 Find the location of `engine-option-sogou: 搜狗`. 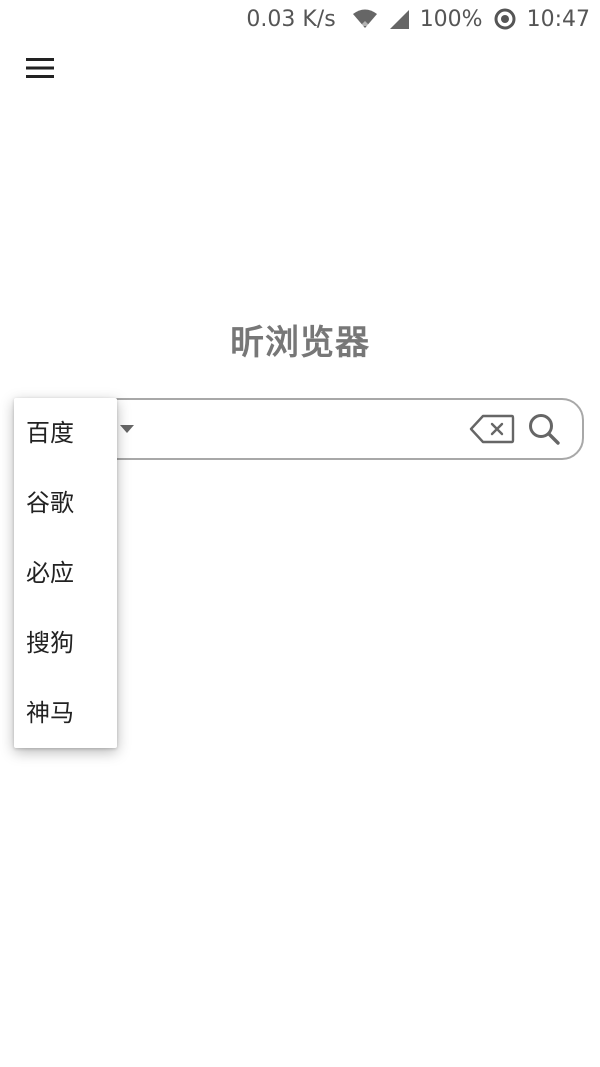

engine-option-sogou: 搜狗 is located at coordinates (65, 643).